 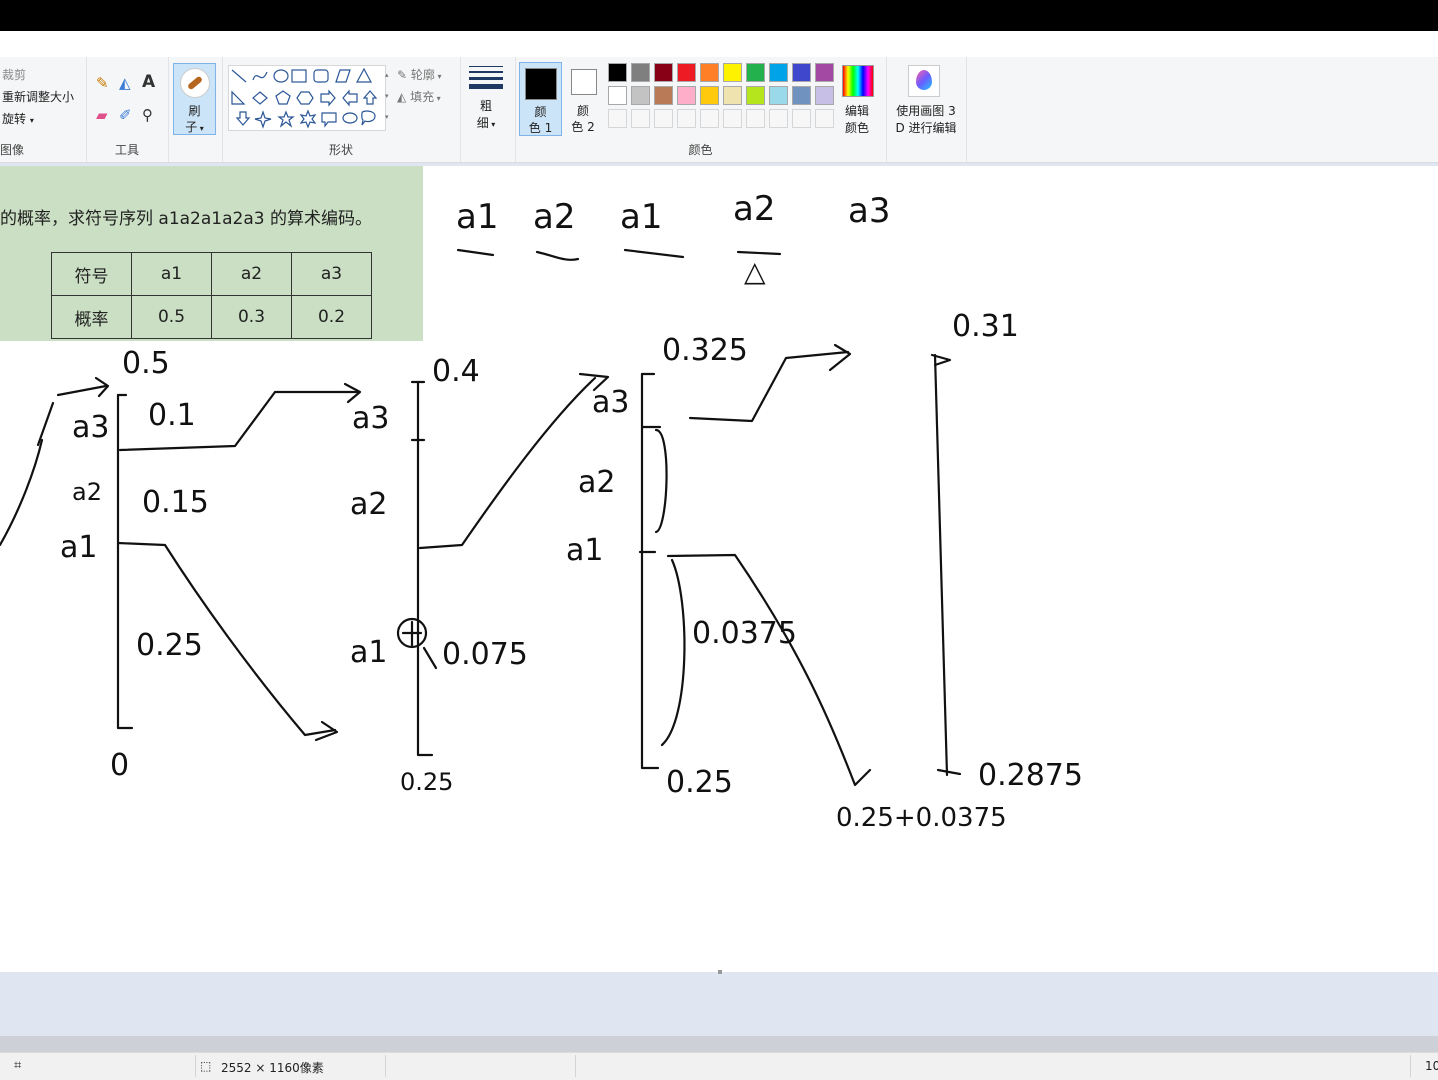 I want to click on column-2-labels: 0.4 0.25 a3 a2 a1 0.075, so click(x=439, y=575).